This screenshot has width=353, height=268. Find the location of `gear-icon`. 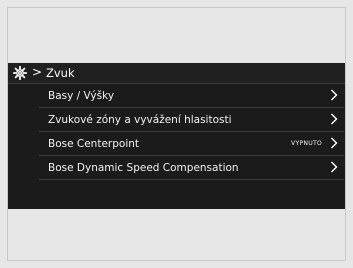

gear-icon is located at coordinates (20, 73).